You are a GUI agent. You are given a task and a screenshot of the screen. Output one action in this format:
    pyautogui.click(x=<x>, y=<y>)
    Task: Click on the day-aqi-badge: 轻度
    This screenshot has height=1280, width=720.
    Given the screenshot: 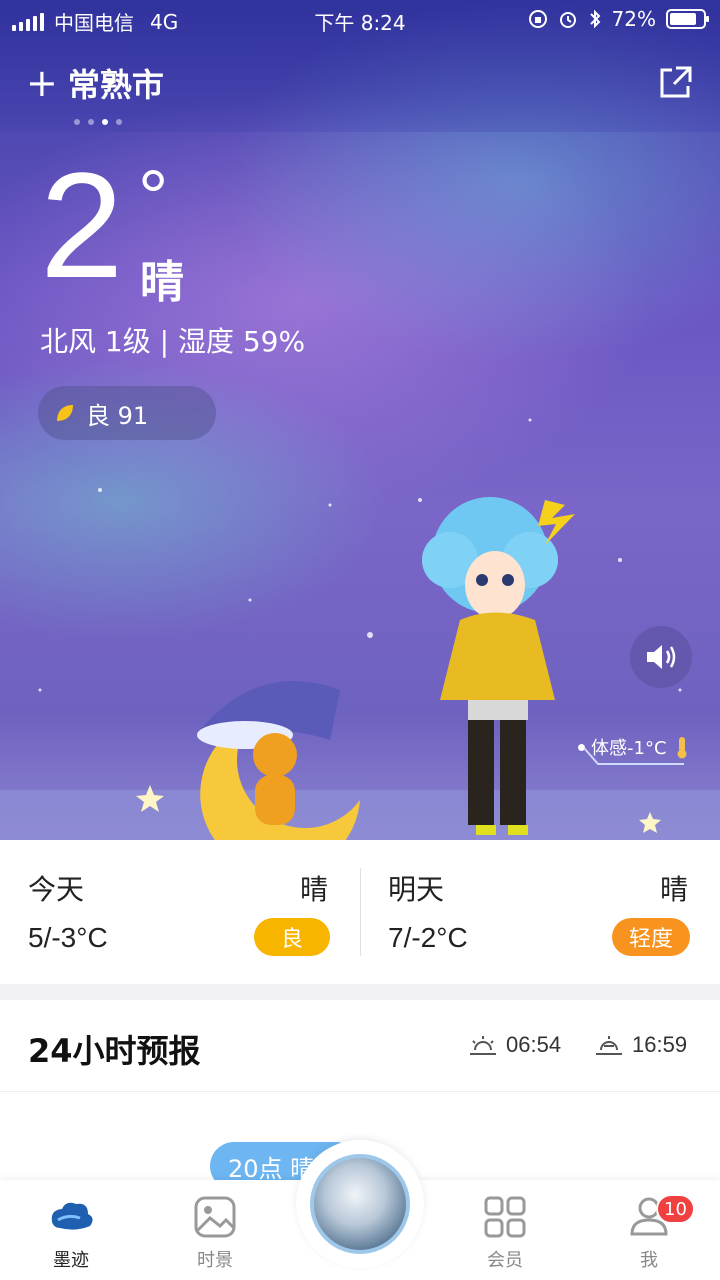 What is the action you would take?
    pyautogui.click(x=651, y=937)
    